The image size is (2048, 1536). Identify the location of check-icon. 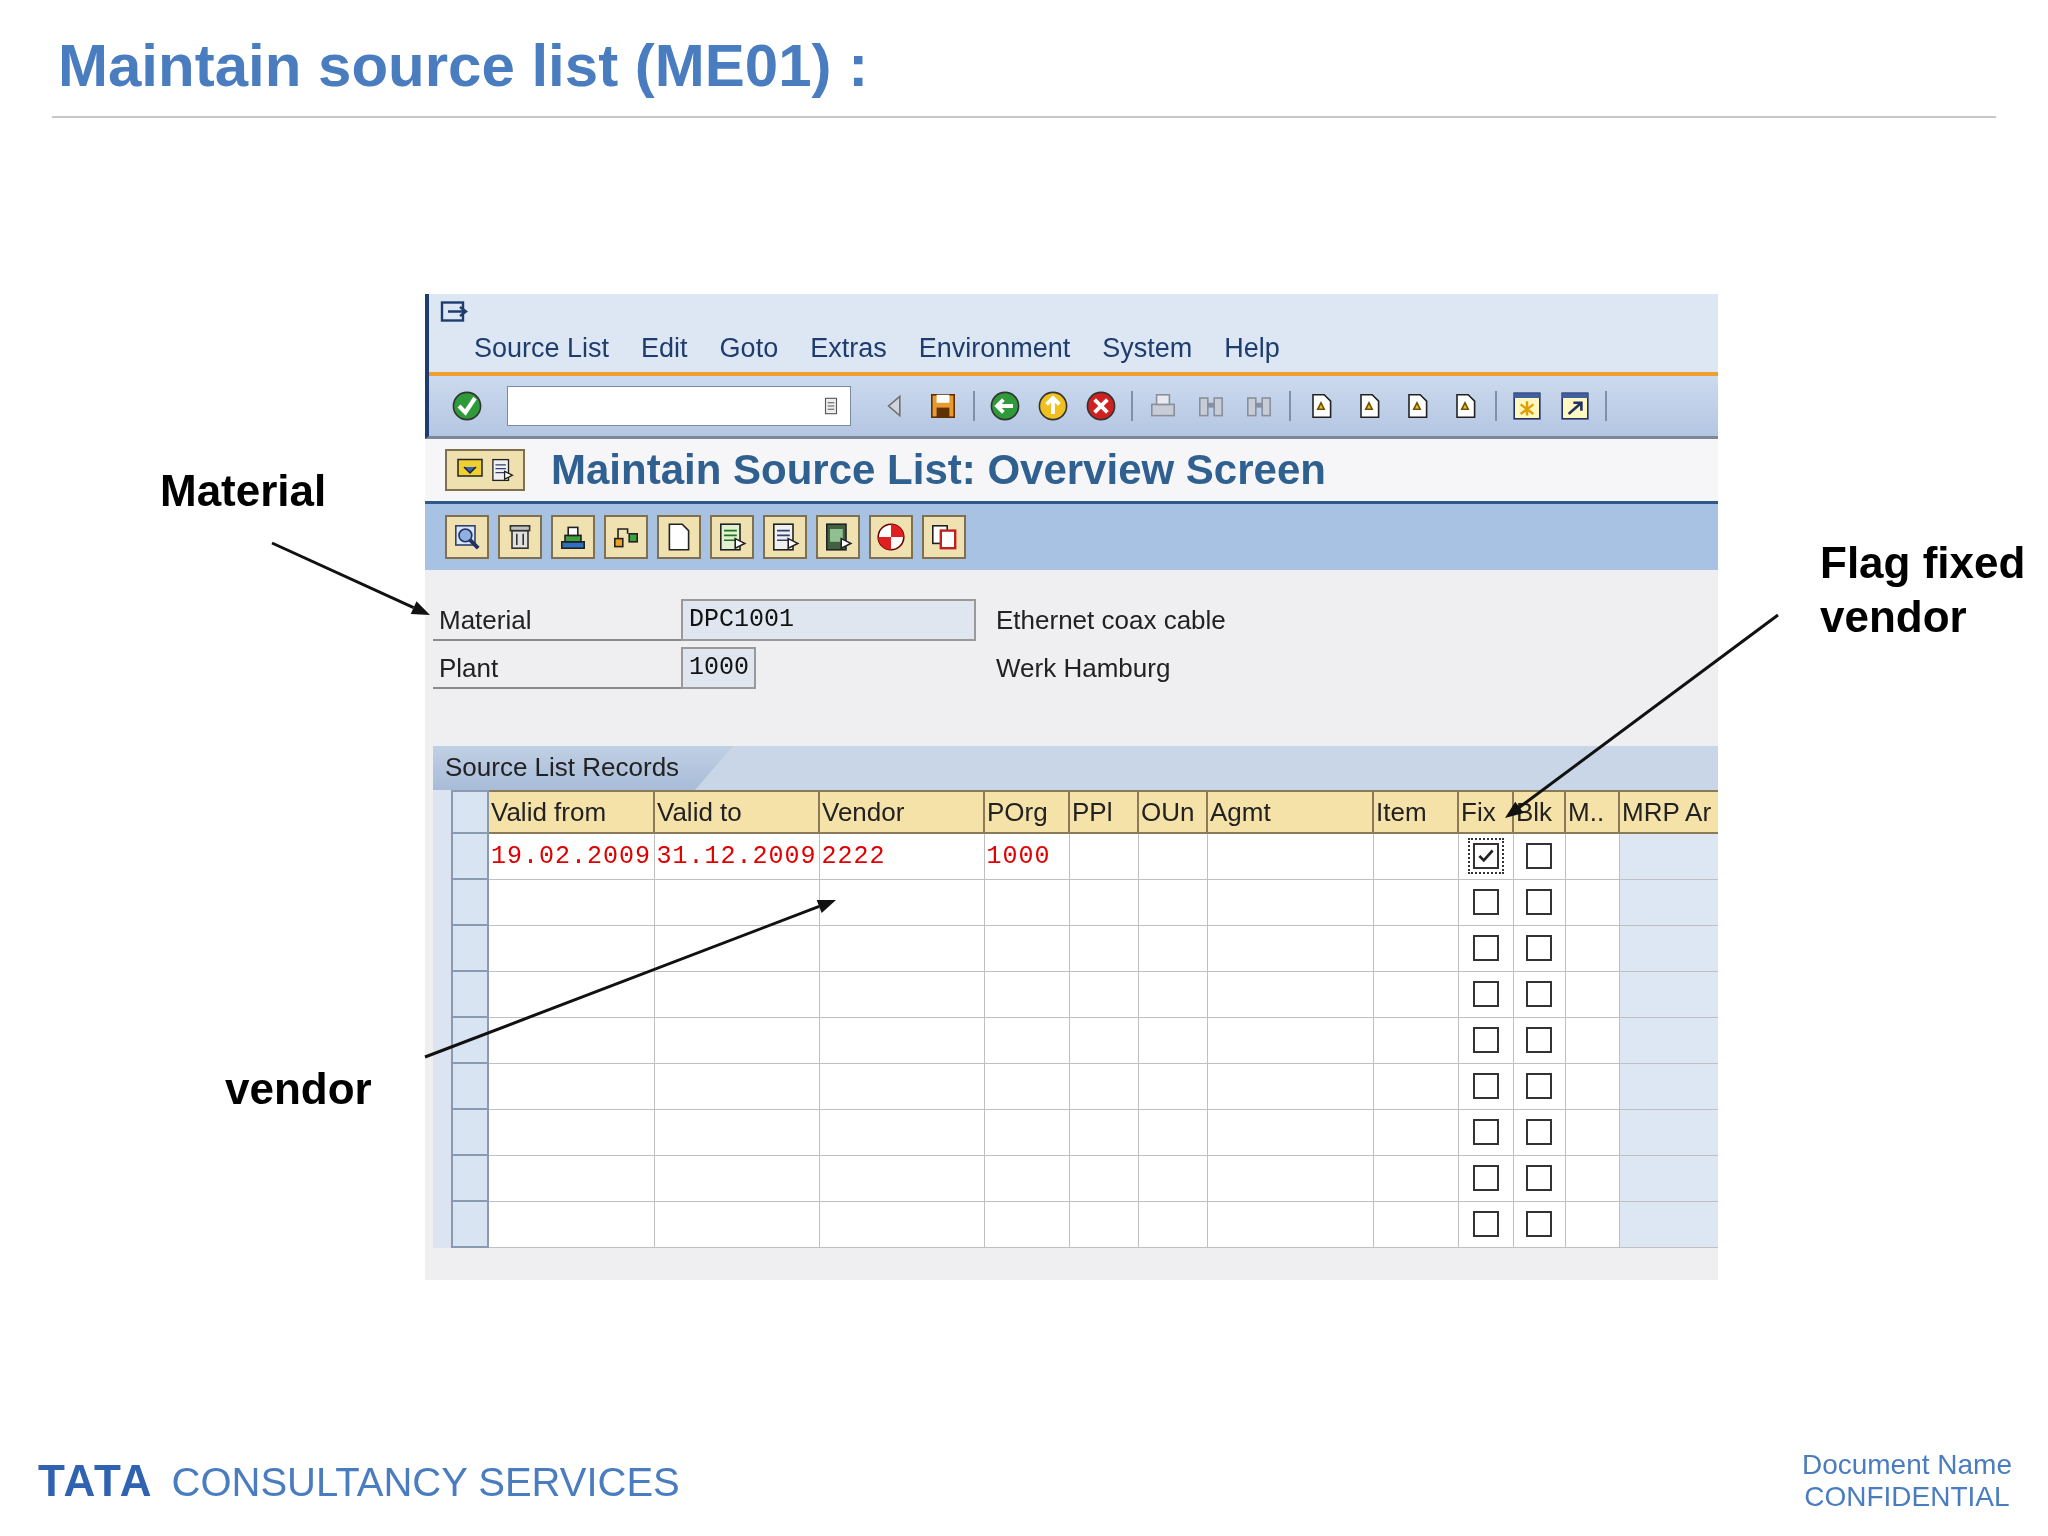
(467, 406).